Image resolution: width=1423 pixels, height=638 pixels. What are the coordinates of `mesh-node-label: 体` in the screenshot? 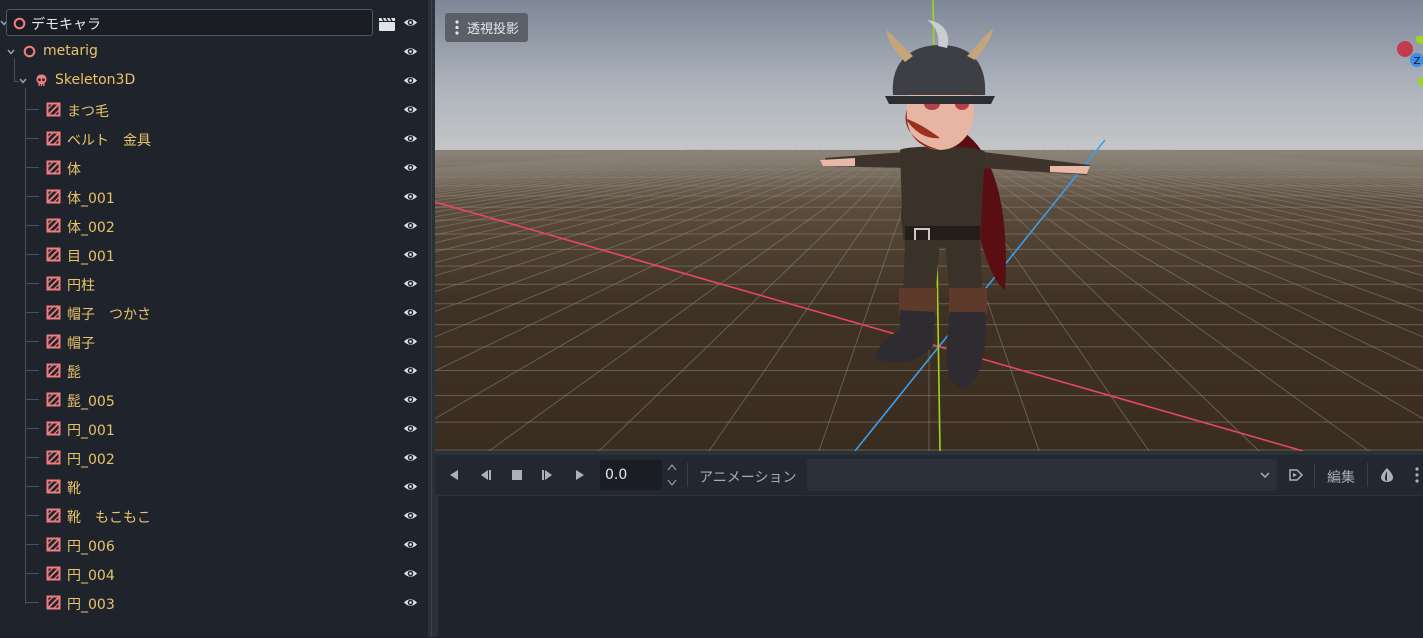 It's located at (74, 170).